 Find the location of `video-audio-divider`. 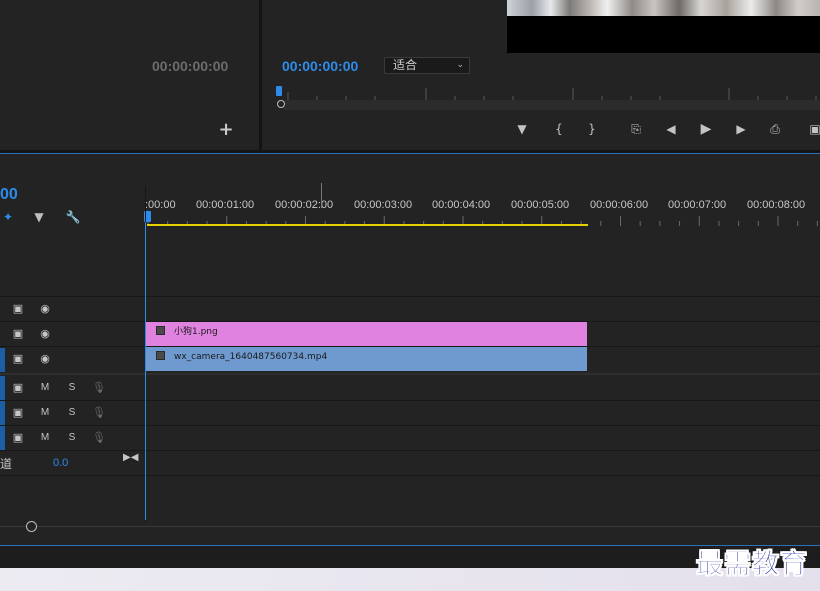

video-audio-divider is located at coordinates (410, 374).